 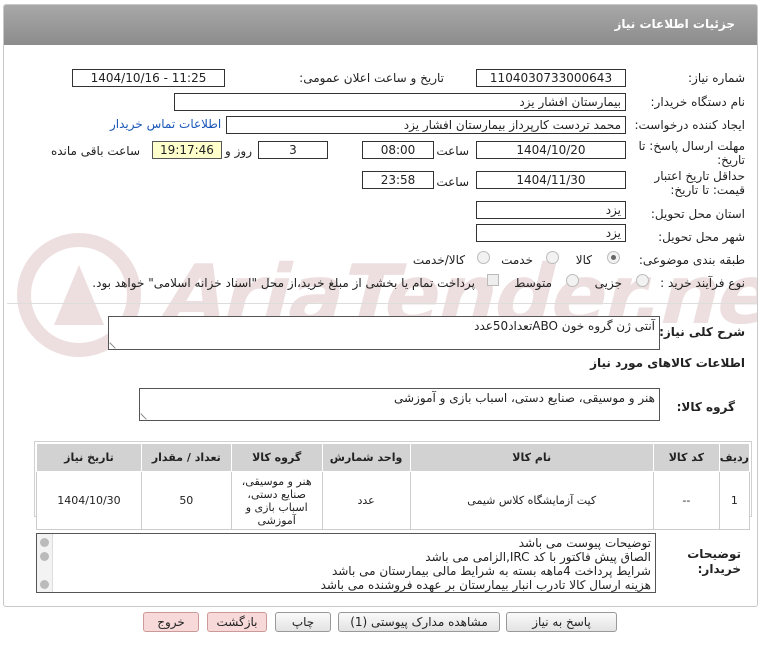 I want to click on category-radio-service, so click(x=552, y=257).